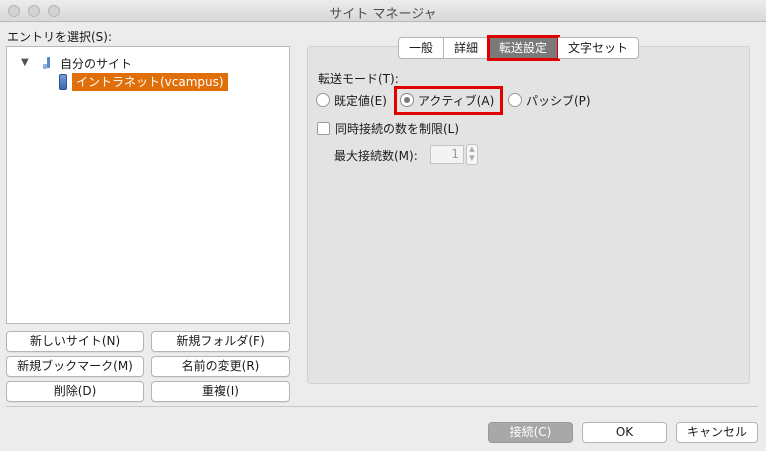 Image resolution: width=766 pixels, height=451 pixels. I want to click on tab-advanced: 詳細, so click(467, 48).